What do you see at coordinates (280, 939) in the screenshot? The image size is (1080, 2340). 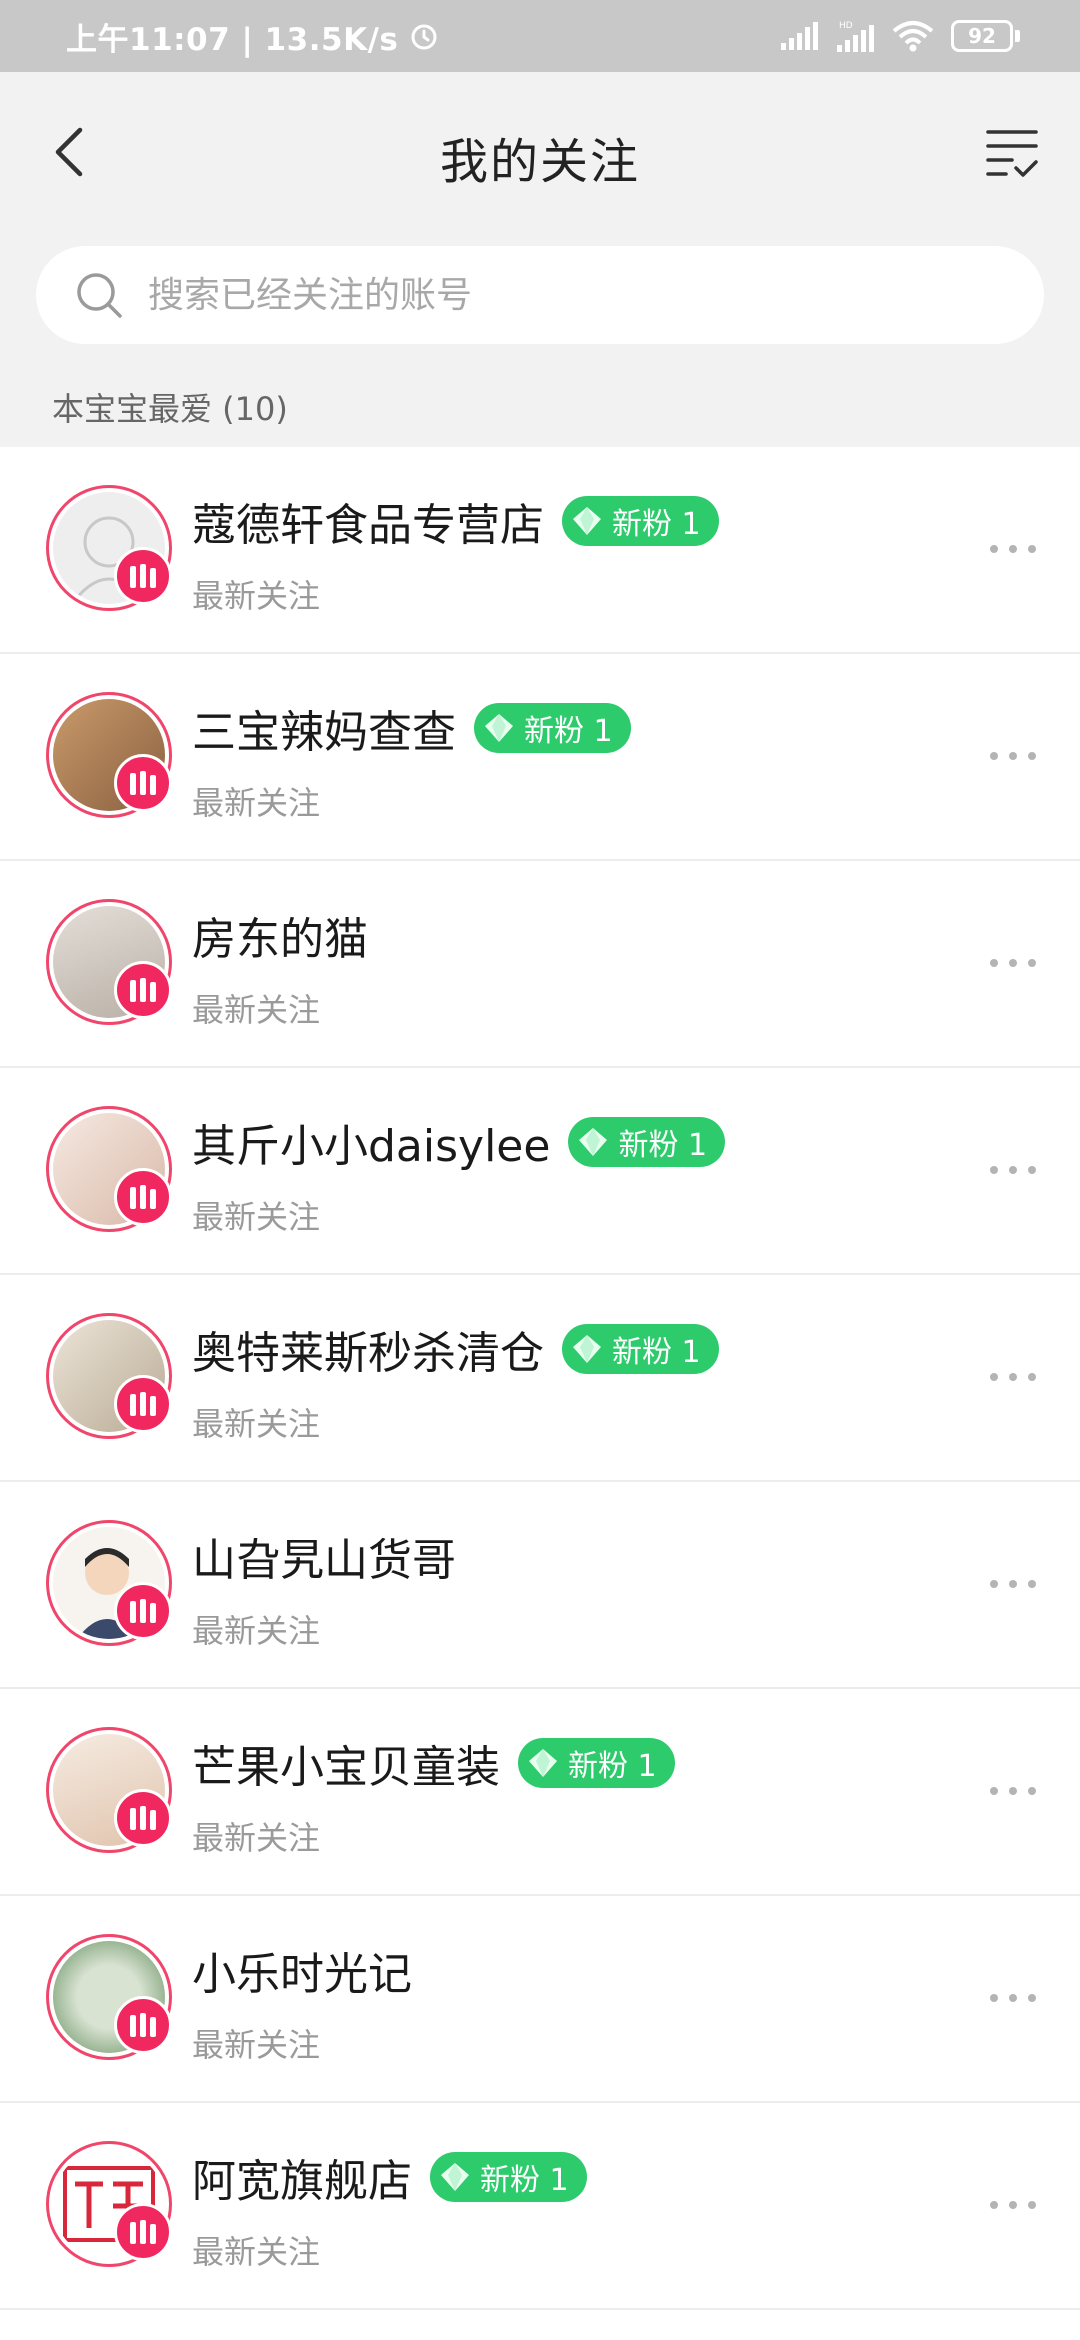 I see `account-name: 房东的猫` at bounding box center [280, 939].